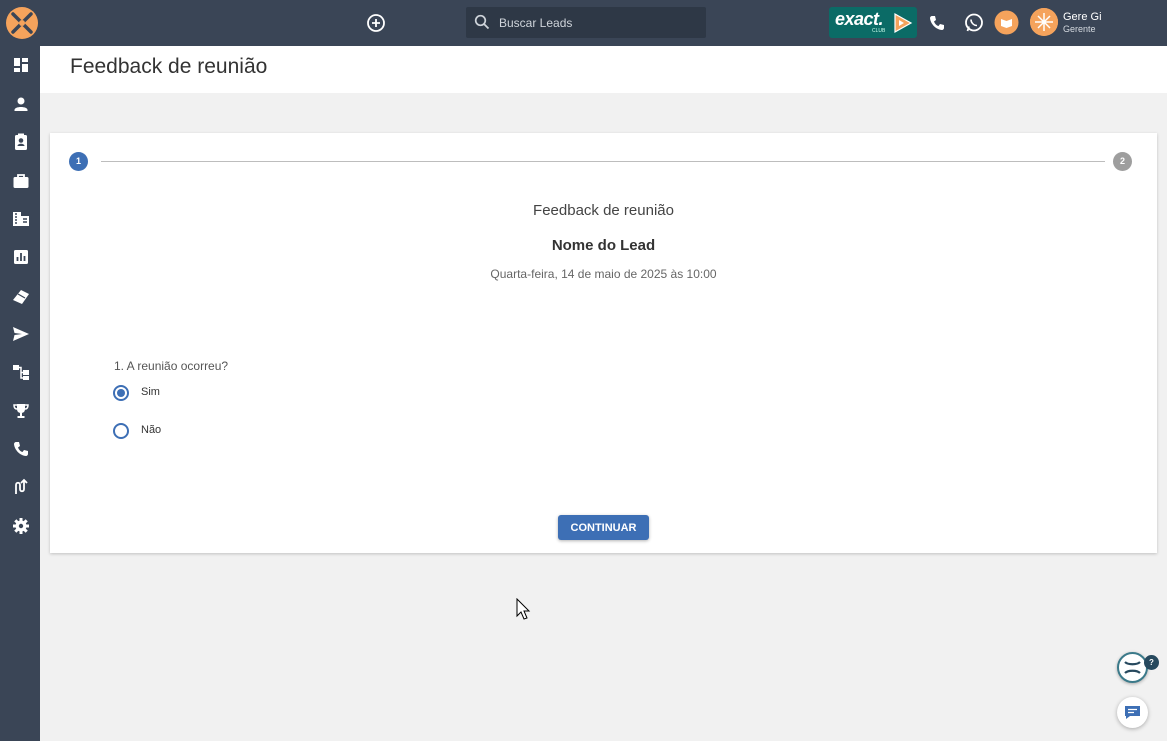 The width and height of the screenshot is (1167, 741). I want to click on search-icon, so click(482, 22).